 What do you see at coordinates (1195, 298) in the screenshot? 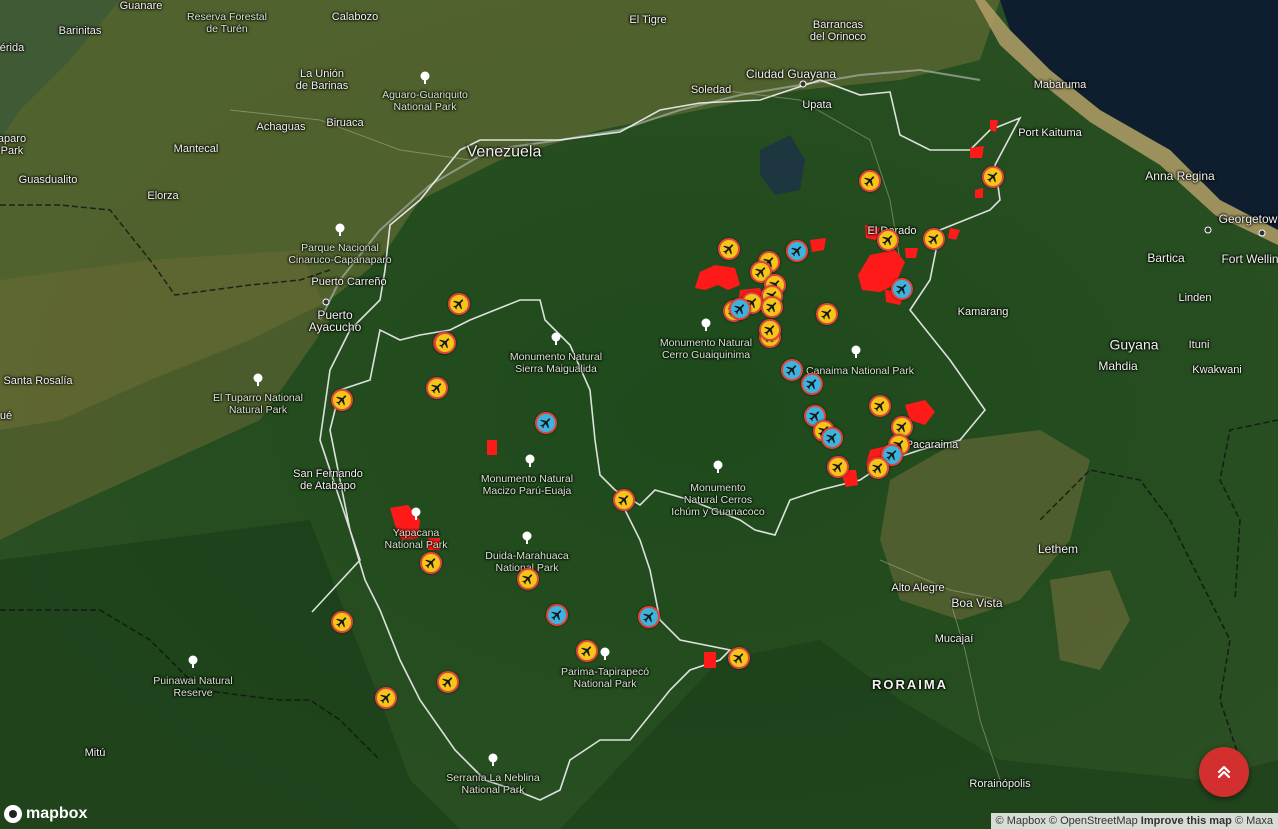
I see `place-label: Linden` at bounding box center [1195, 298].